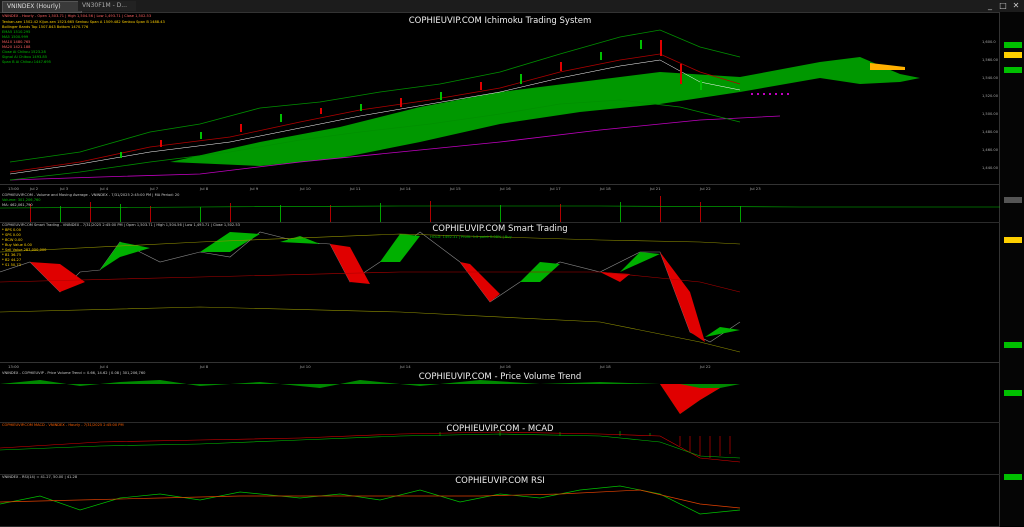 The width and height of the screenshot is (1024, 527). Describe the element at coordinates (24, 57) in the screenshot. I see `ichimoku-line-8: Signal Ai Chikou 1493.85` at that location.